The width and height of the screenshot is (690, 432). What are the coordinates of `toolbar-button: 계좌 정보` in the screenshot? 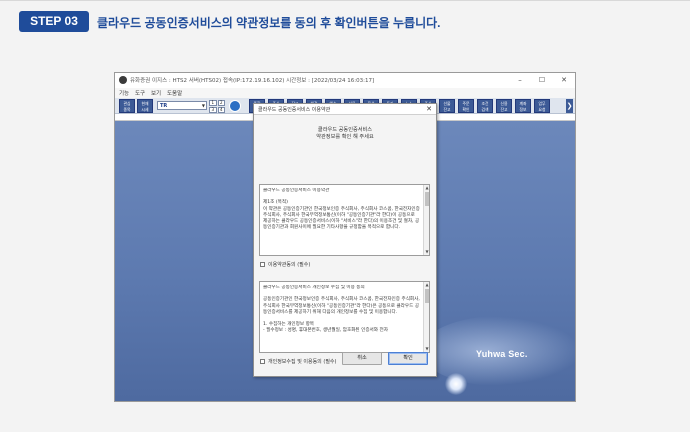 It's located at (523, 106).